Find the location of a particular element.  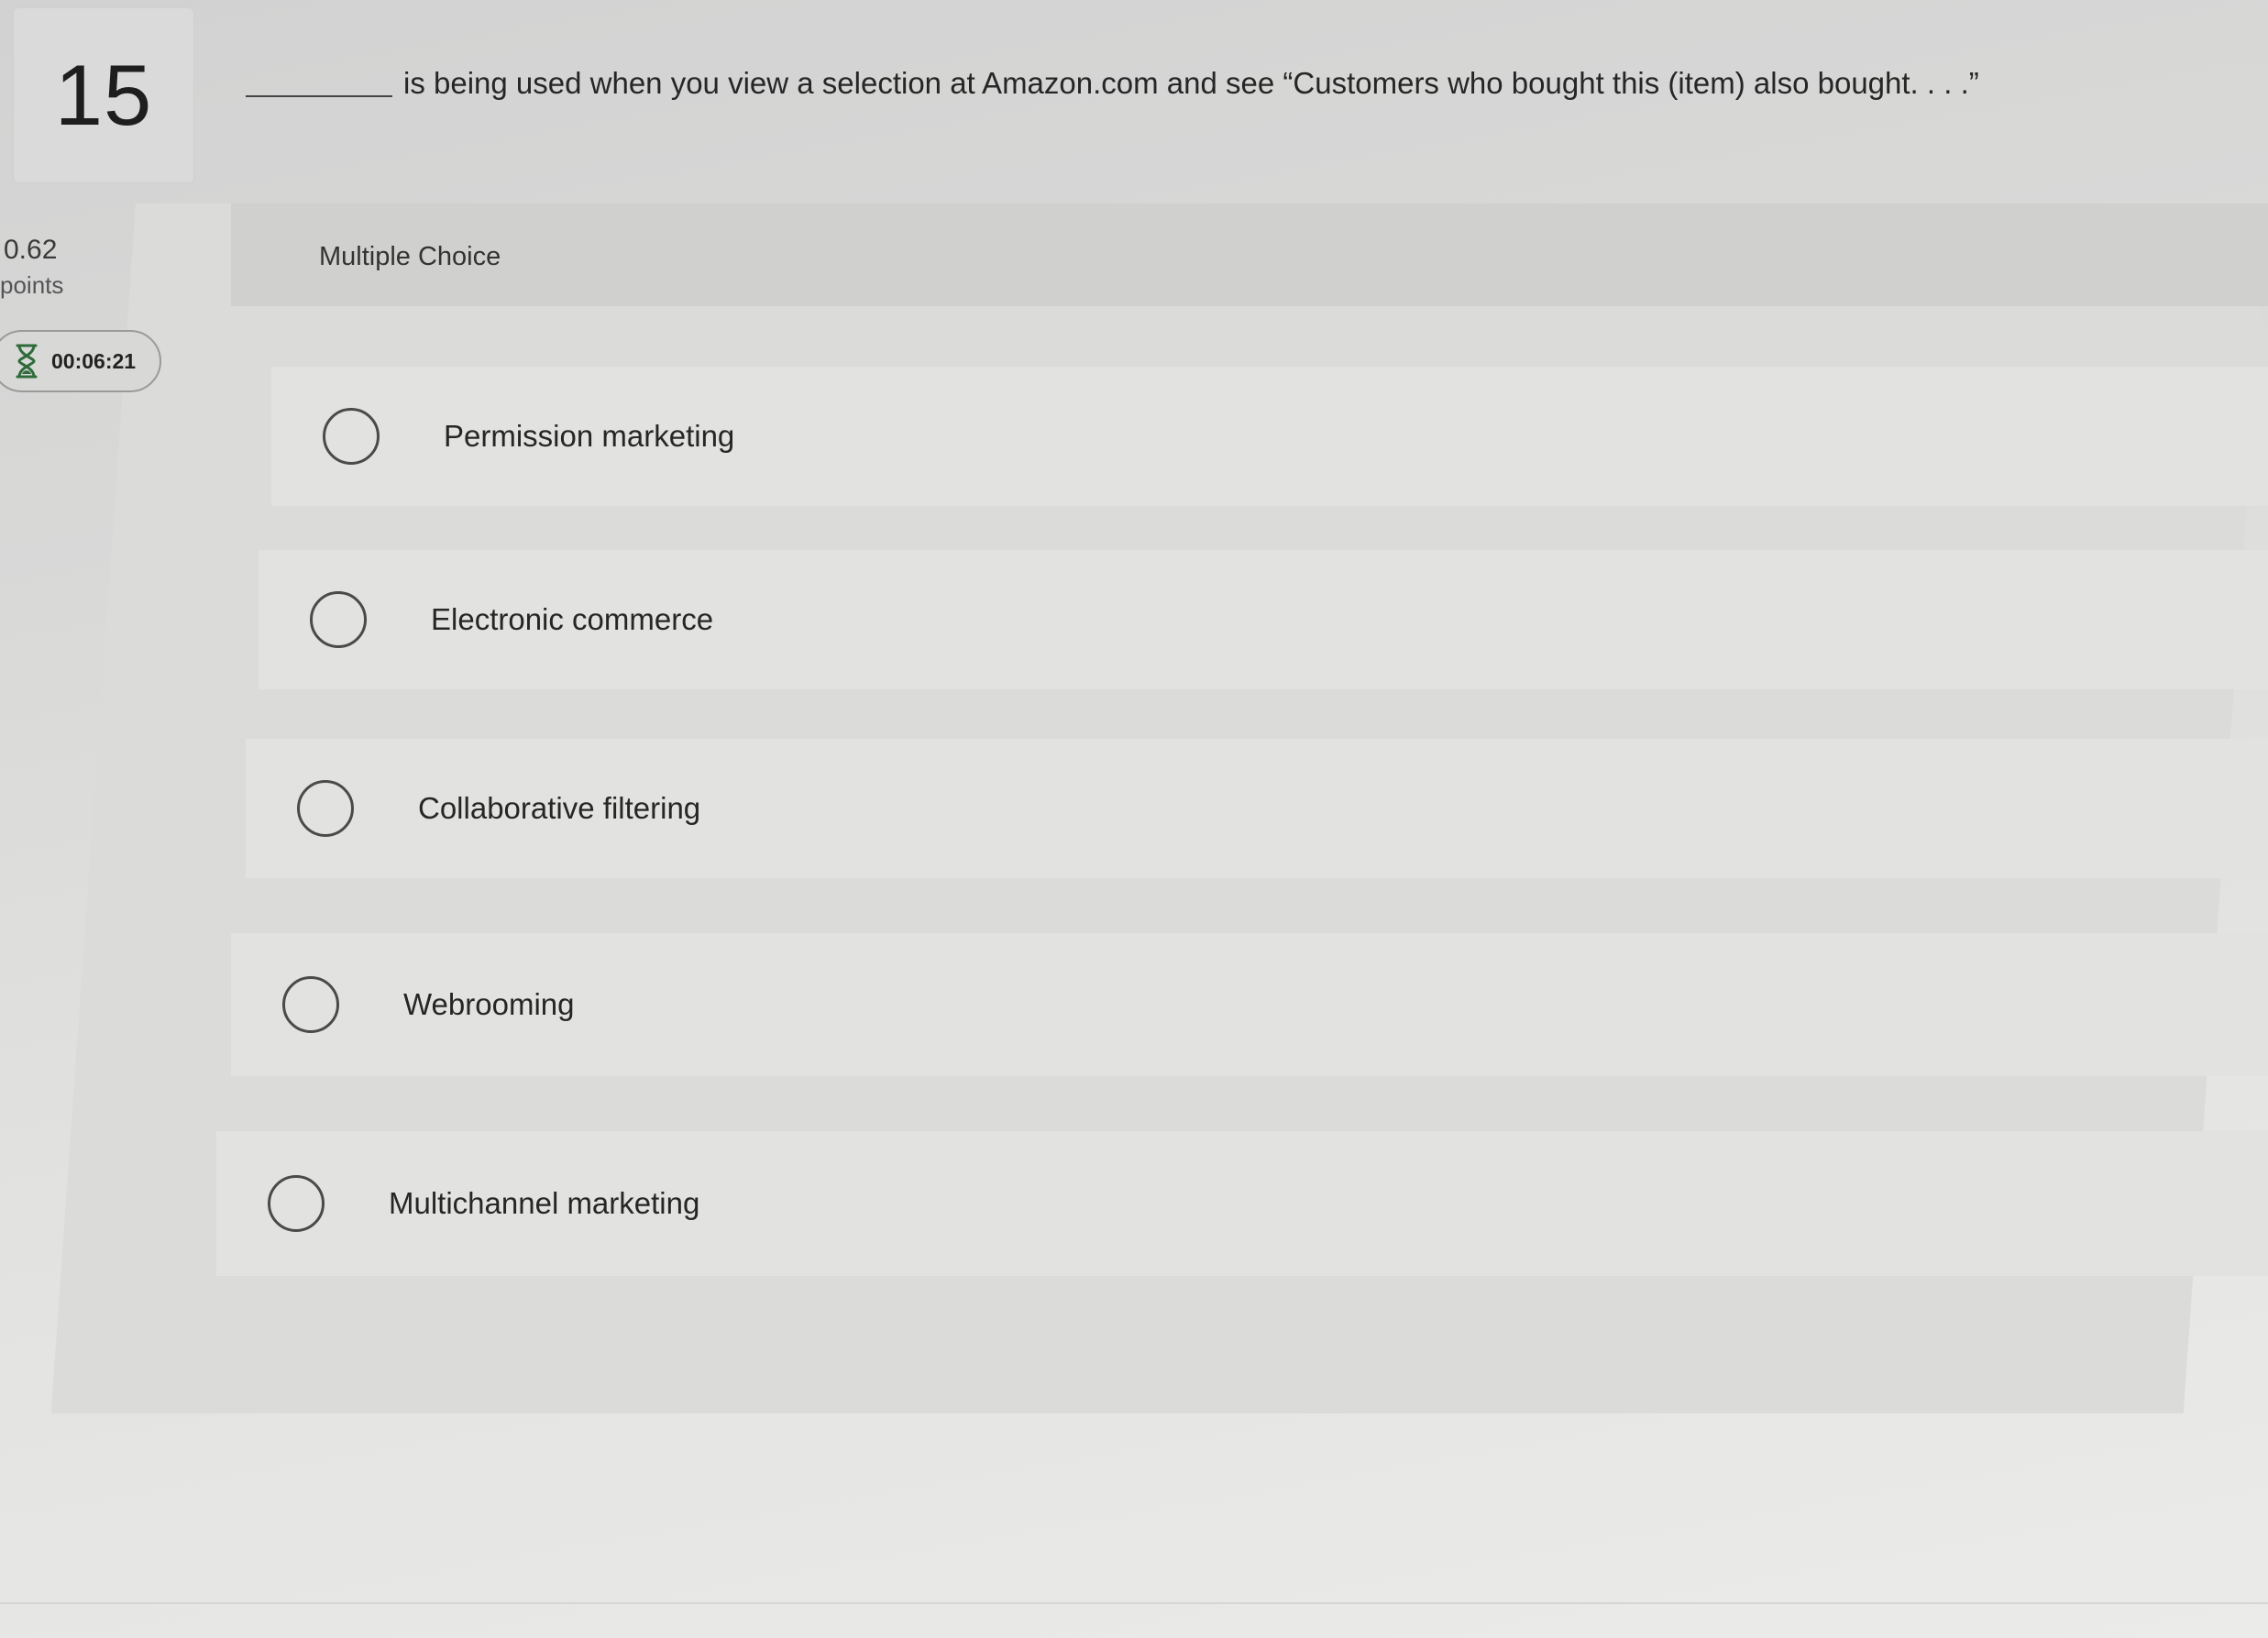

answer-option-2: Electronic commerce is located at coordinates (1264, 619).